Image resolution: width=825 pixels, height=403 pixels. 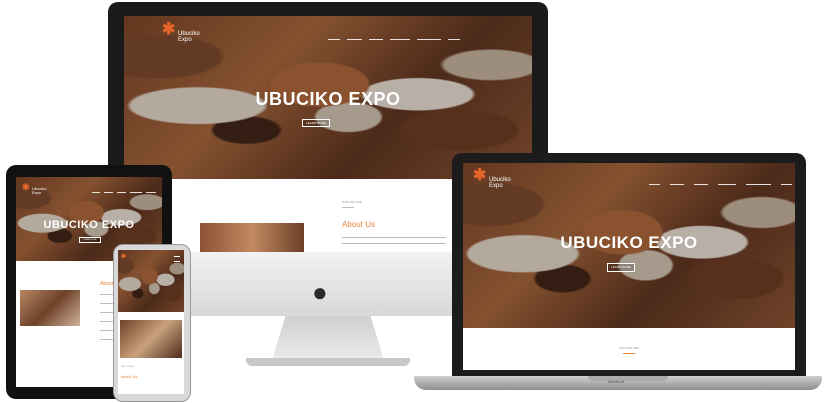 What do you see at coordinates (151, 281) in the screenshot?
I see `phone-hero-banner: ✱` at bounding box center [151, 281].